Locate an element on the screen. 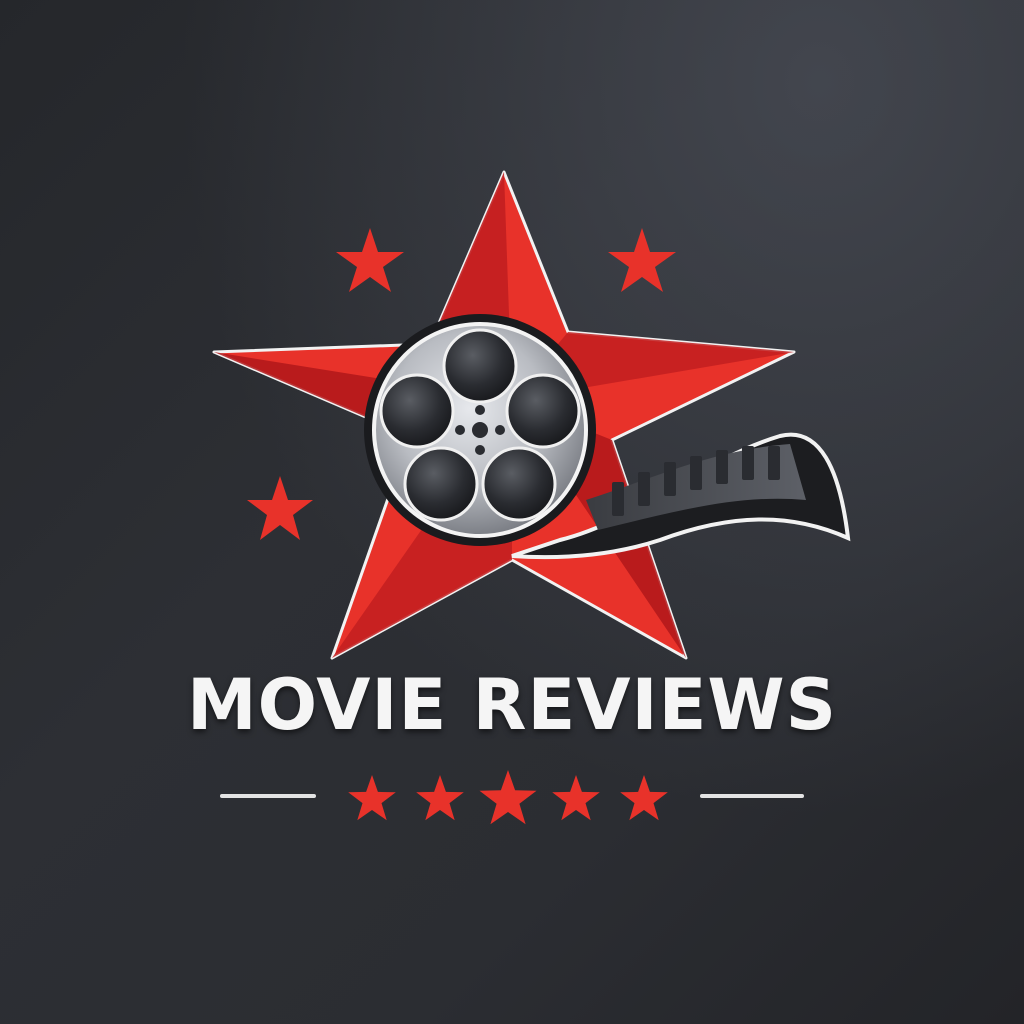  rating-stars is located at coordinates (508, 797).